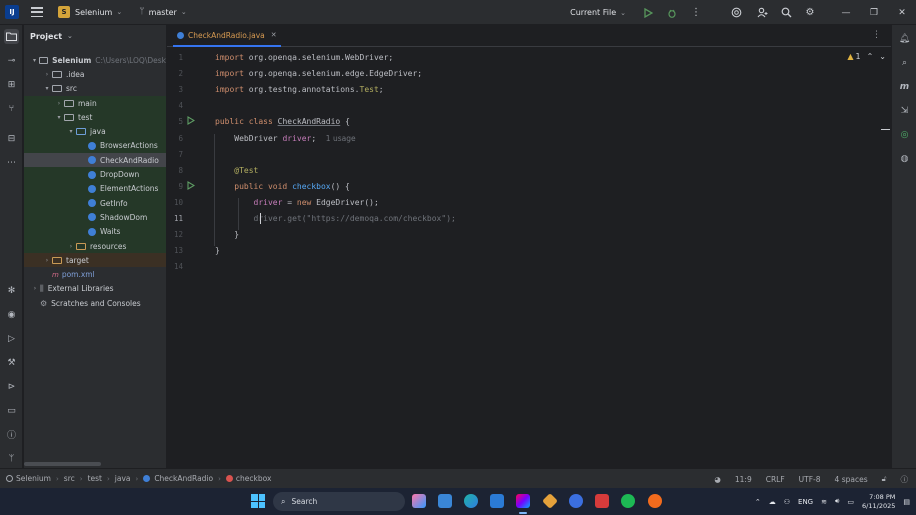 The height and width of the screenshot is (515, 916). I want to click on problems-icon: ⓘ, so click(11, 434).